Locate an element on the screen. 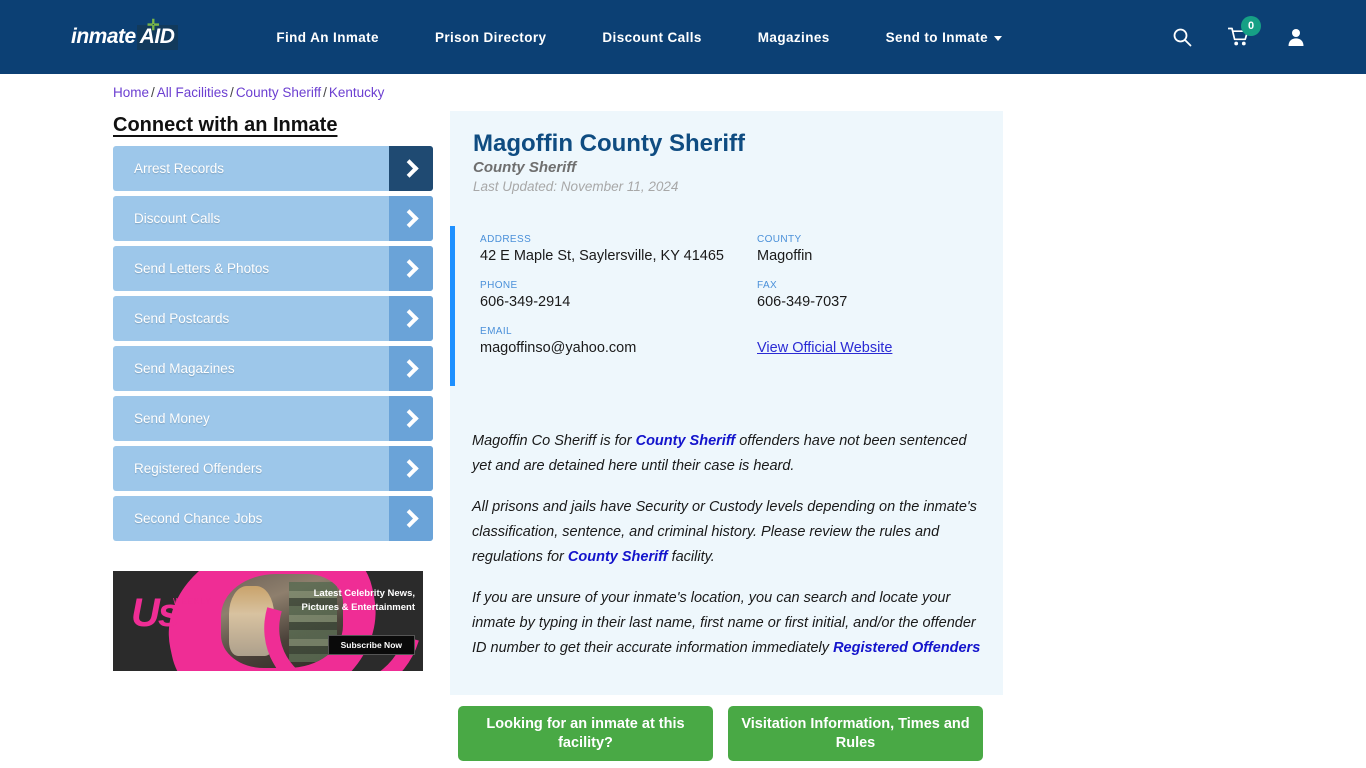 The image size is (1366, 768). nav-item-prison-directory: Prison Directory is located at coordinates (490, 37).